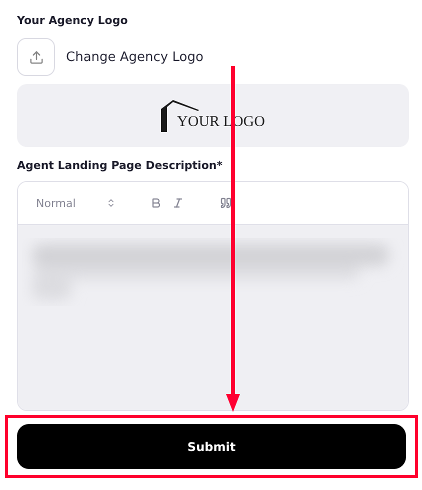 This screenshot has width=422, height=490. Describe the element at coordinates (156, 203) in the screenshot. I see `bold-button` at that location.